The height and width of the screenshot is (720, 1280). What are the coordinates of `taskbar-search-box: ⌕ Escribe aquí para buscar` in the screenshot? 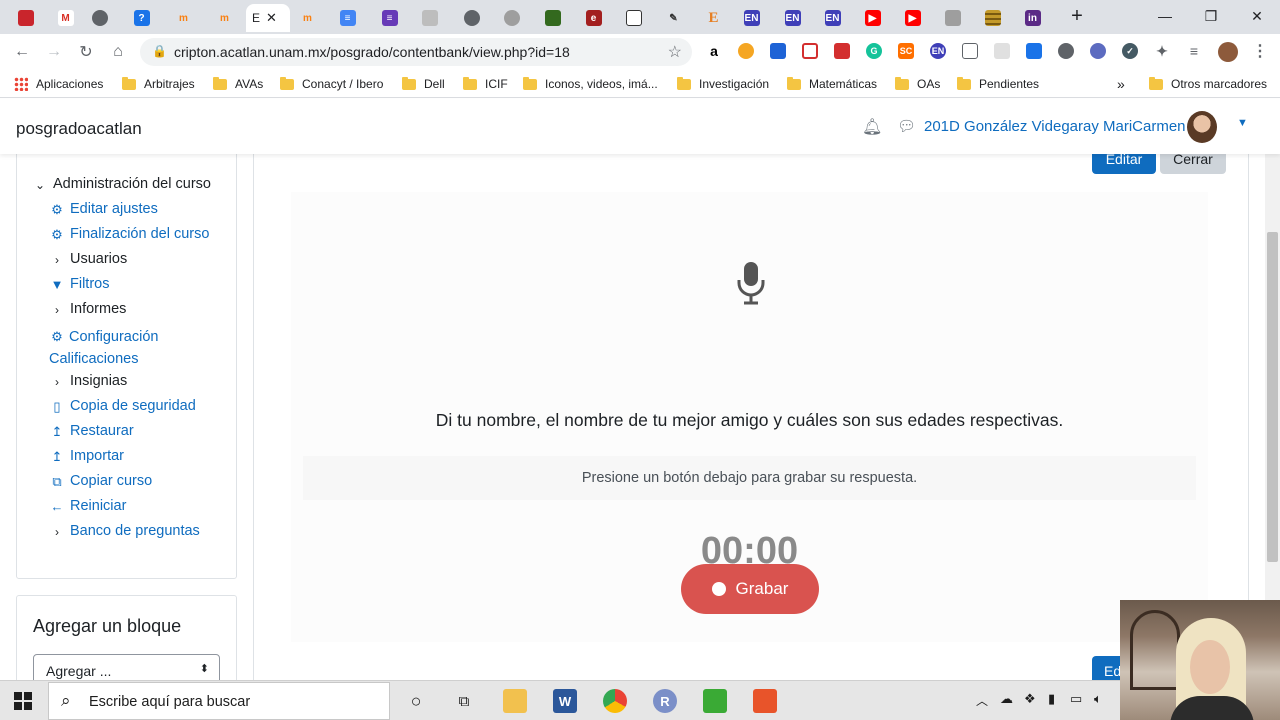 It's located at (219, 701).